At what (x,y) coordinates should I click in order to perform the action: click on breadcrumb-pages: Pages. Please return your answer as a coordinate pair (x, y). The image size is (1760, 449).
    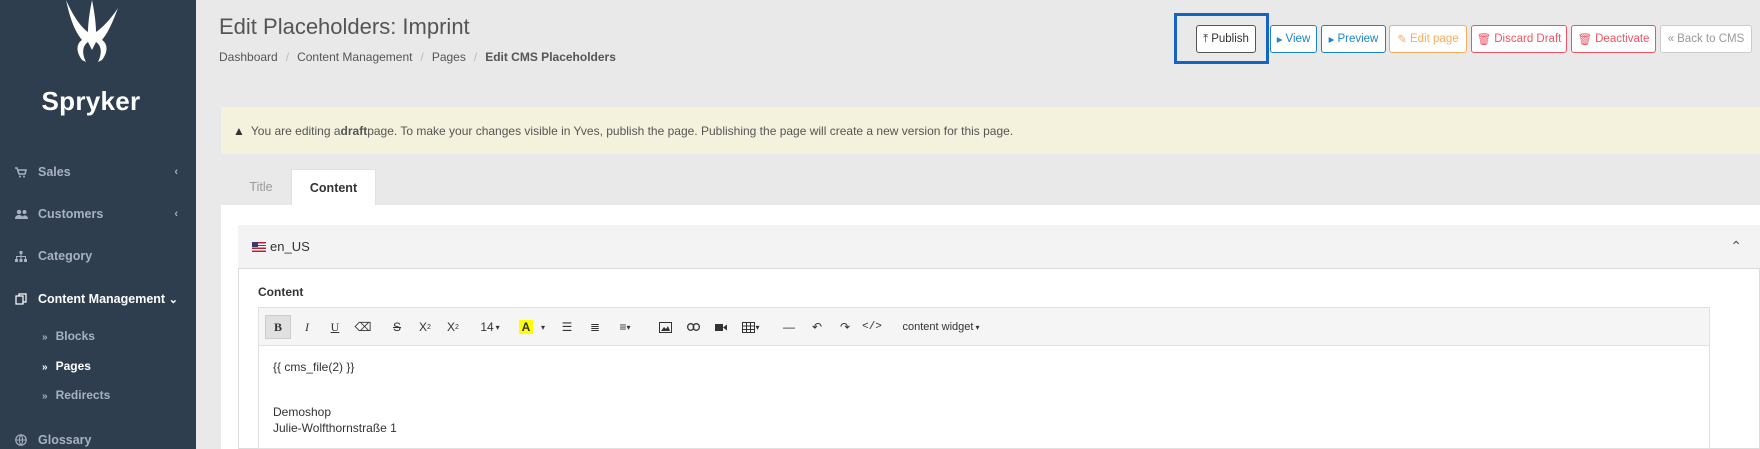
    Looking at the image, I should click on (449, 57).